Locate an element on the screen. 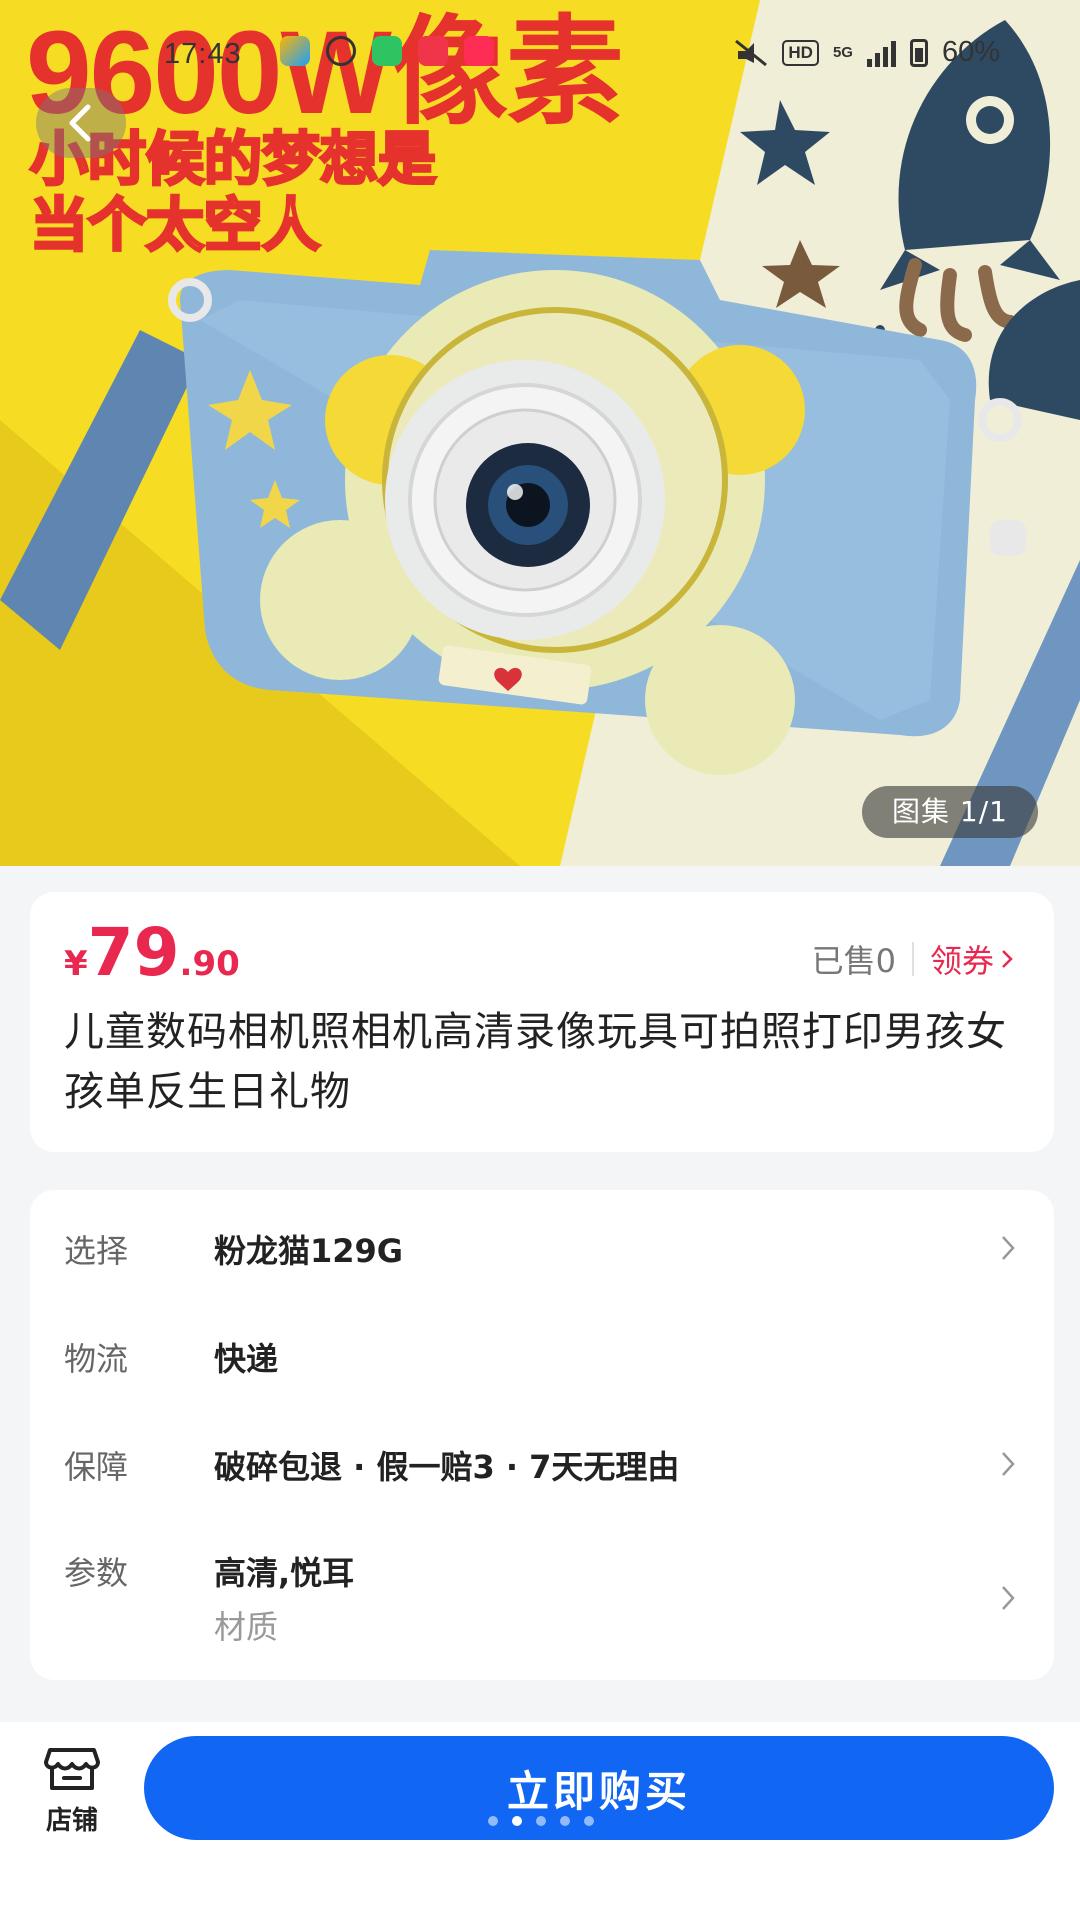  signal-icon is located at coordinates (881, 53).